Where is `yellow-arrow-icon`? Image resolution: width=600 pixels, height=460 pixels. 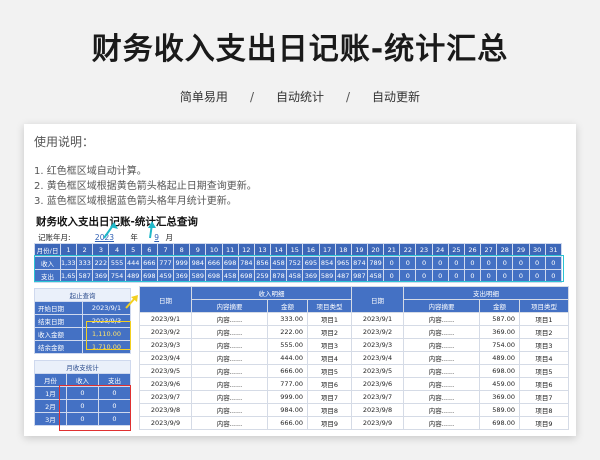
yellow-arrow-icon is located at coordinates (131, 302).